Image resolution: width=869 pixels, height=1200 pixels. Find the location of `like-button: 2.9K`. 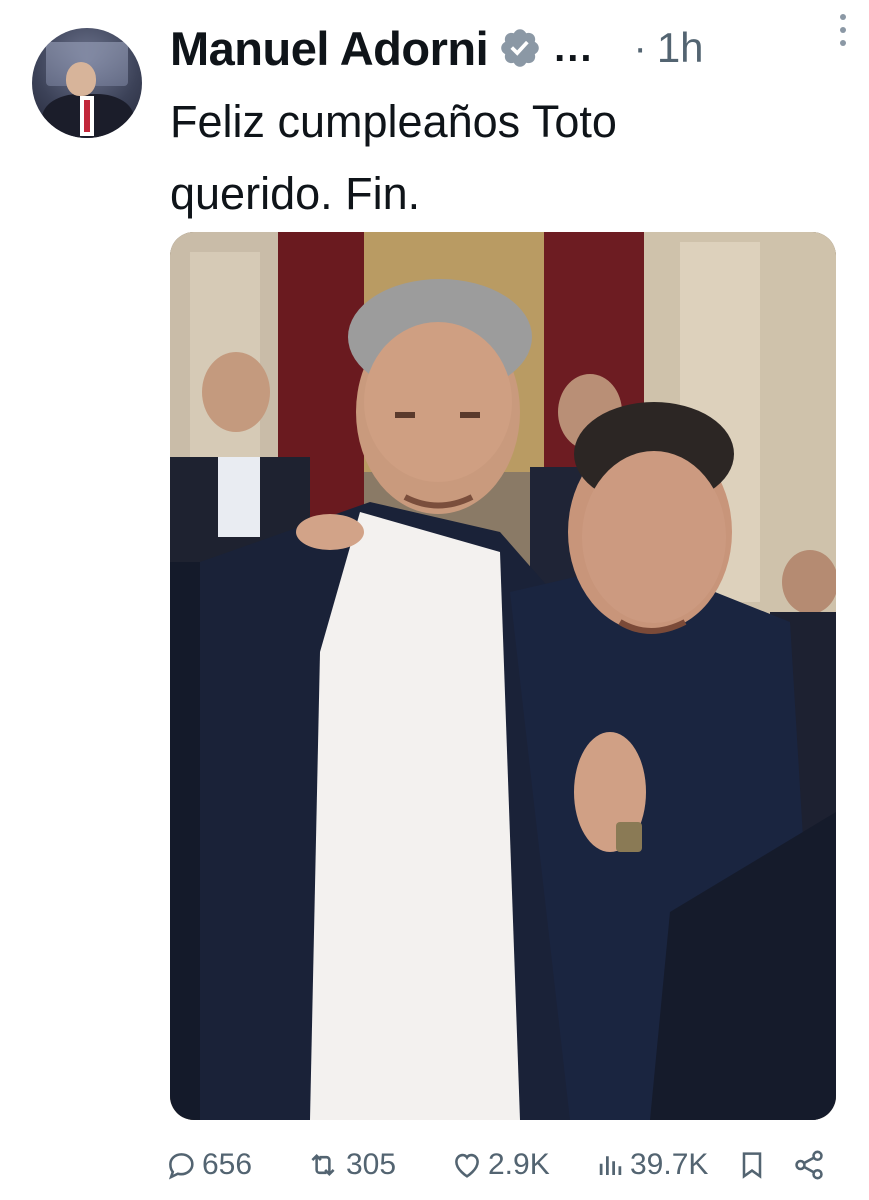

like-button: 2.9K is located at coordinates (500, 1165).